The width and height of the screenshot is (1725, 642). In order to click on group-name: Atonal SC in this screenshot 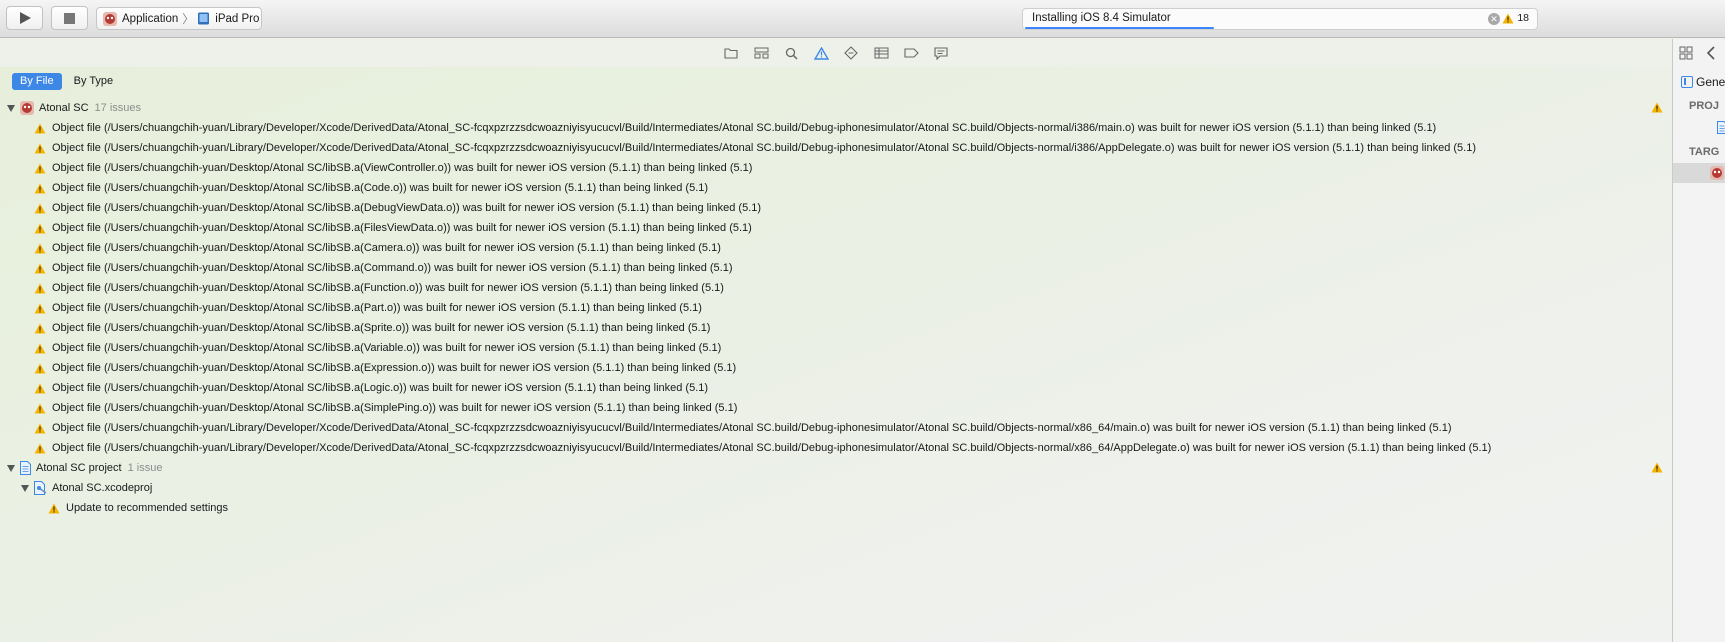, I will do `click(64, 108)`.